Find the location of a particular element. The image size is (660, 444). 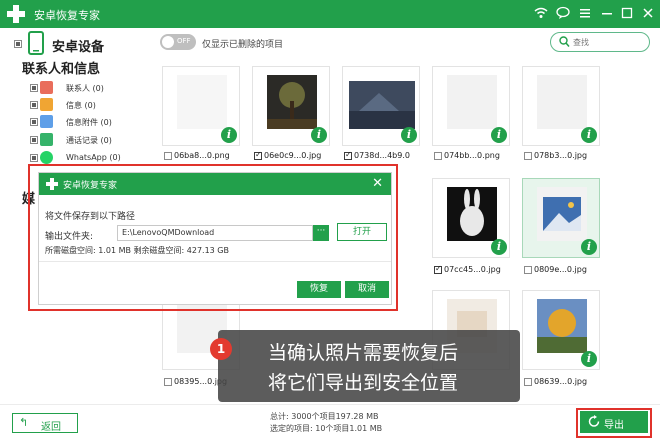

dialog-title: 安卓恢复专家 is located at coordinates (90, 186).